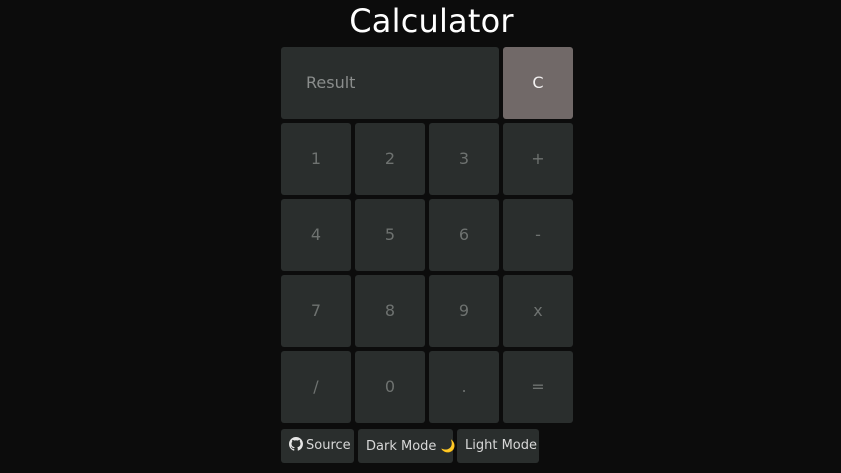 The image size is (841, 473). I want to click on multiply-button: x, so click(538, 311).